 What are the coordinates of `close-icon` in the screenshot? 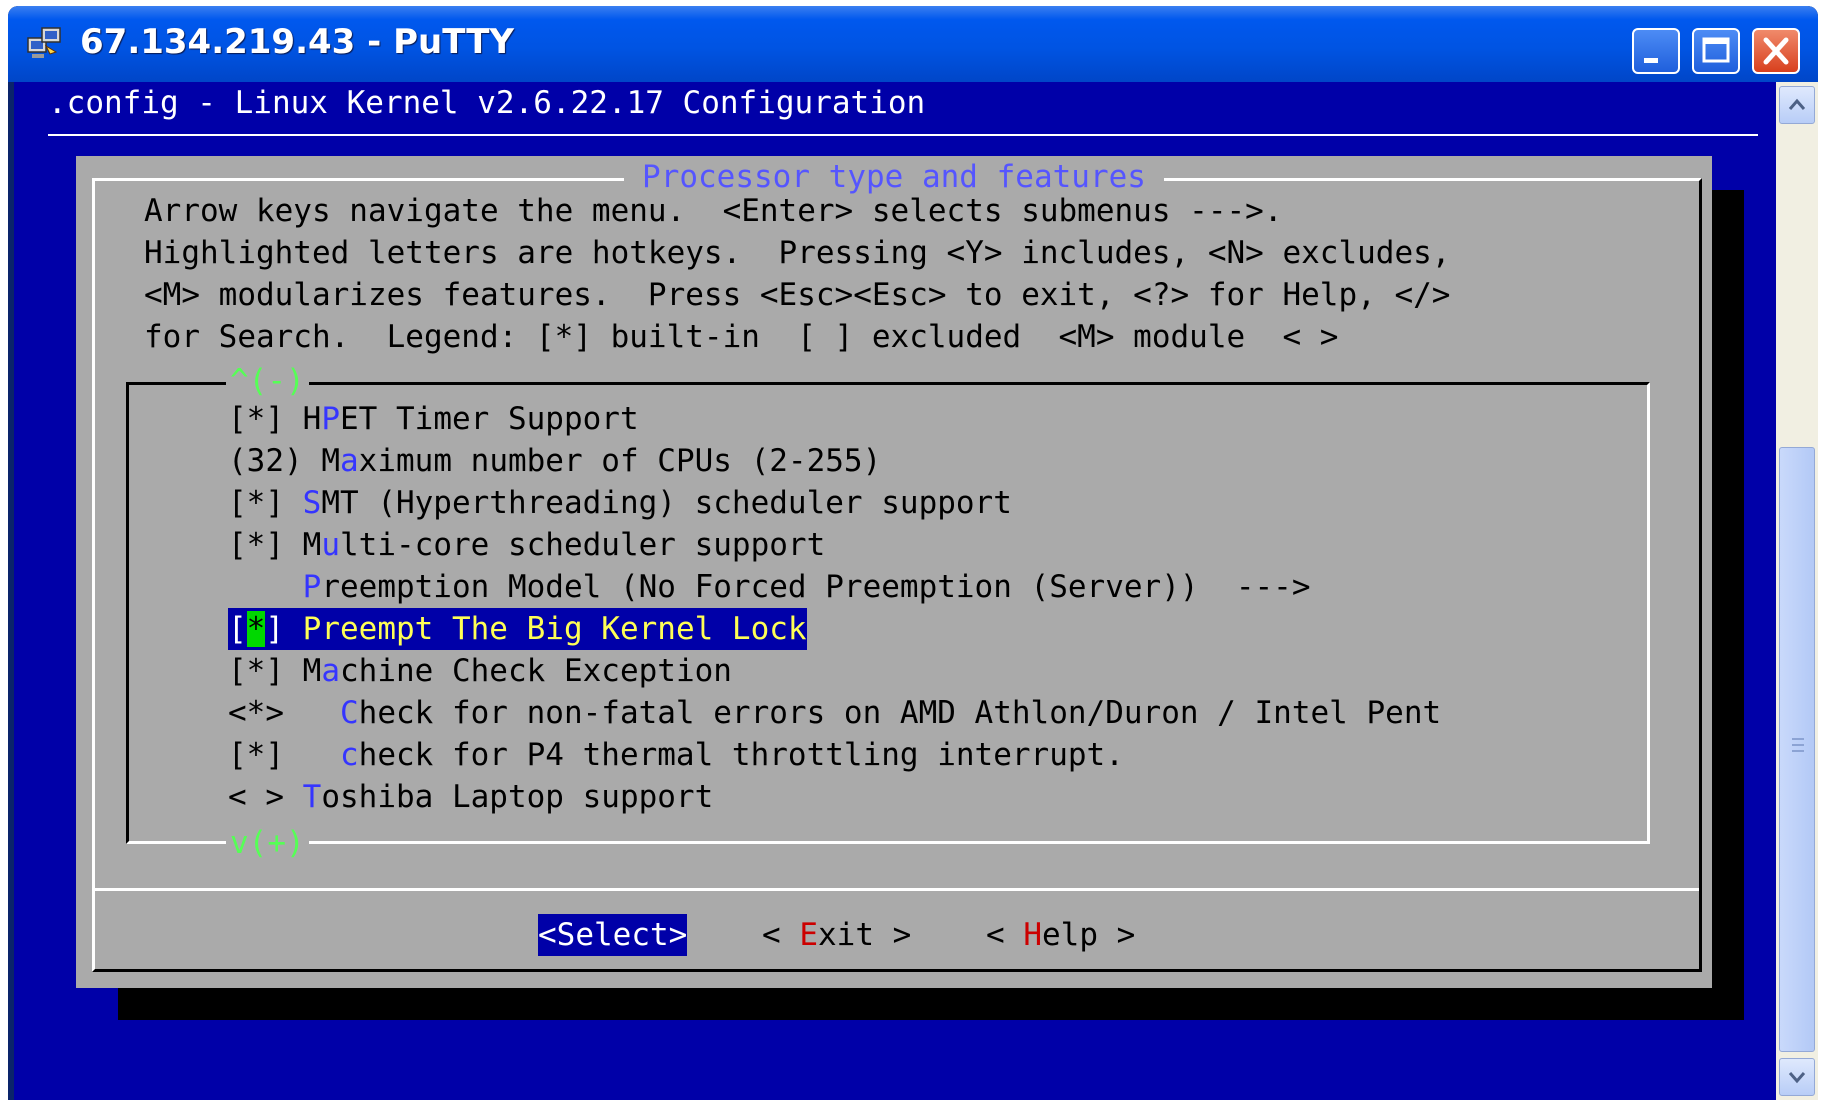 It's located at (1776, 51).